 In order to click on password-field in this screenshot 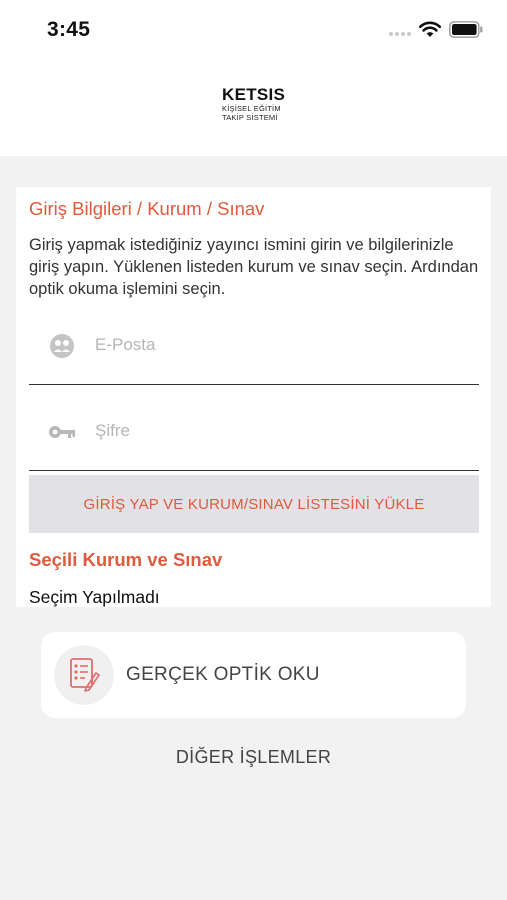, I will do `click(254, 437)`.